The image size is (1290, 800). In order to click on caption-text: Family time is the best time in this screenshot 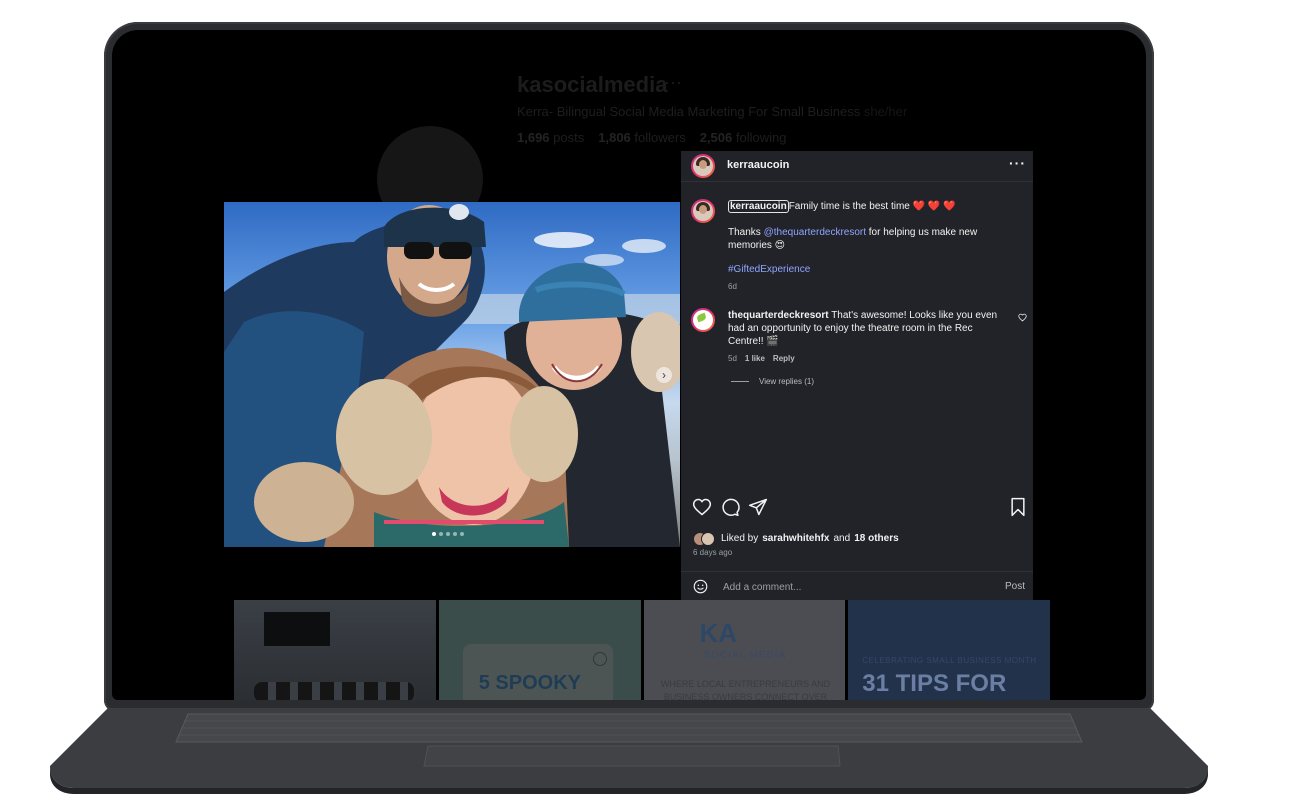, I will do `click(849, 206)`.